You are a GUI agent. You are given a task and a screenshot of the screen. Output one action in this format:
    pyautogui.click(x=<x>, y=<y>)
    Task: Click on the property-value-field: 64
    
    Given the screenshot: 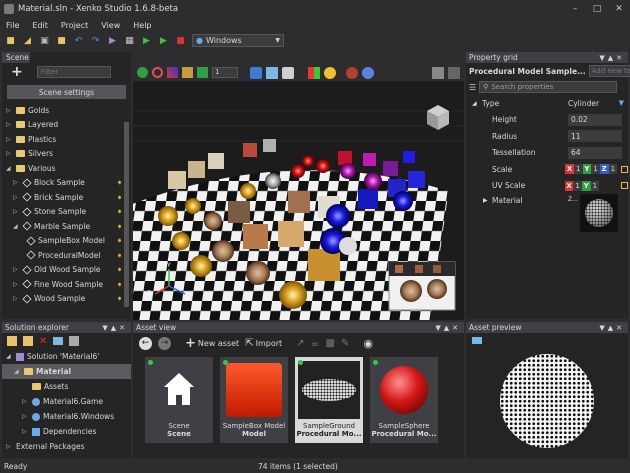 What is the action you would take?
    pyautogui.click(x=595, y=152)
    